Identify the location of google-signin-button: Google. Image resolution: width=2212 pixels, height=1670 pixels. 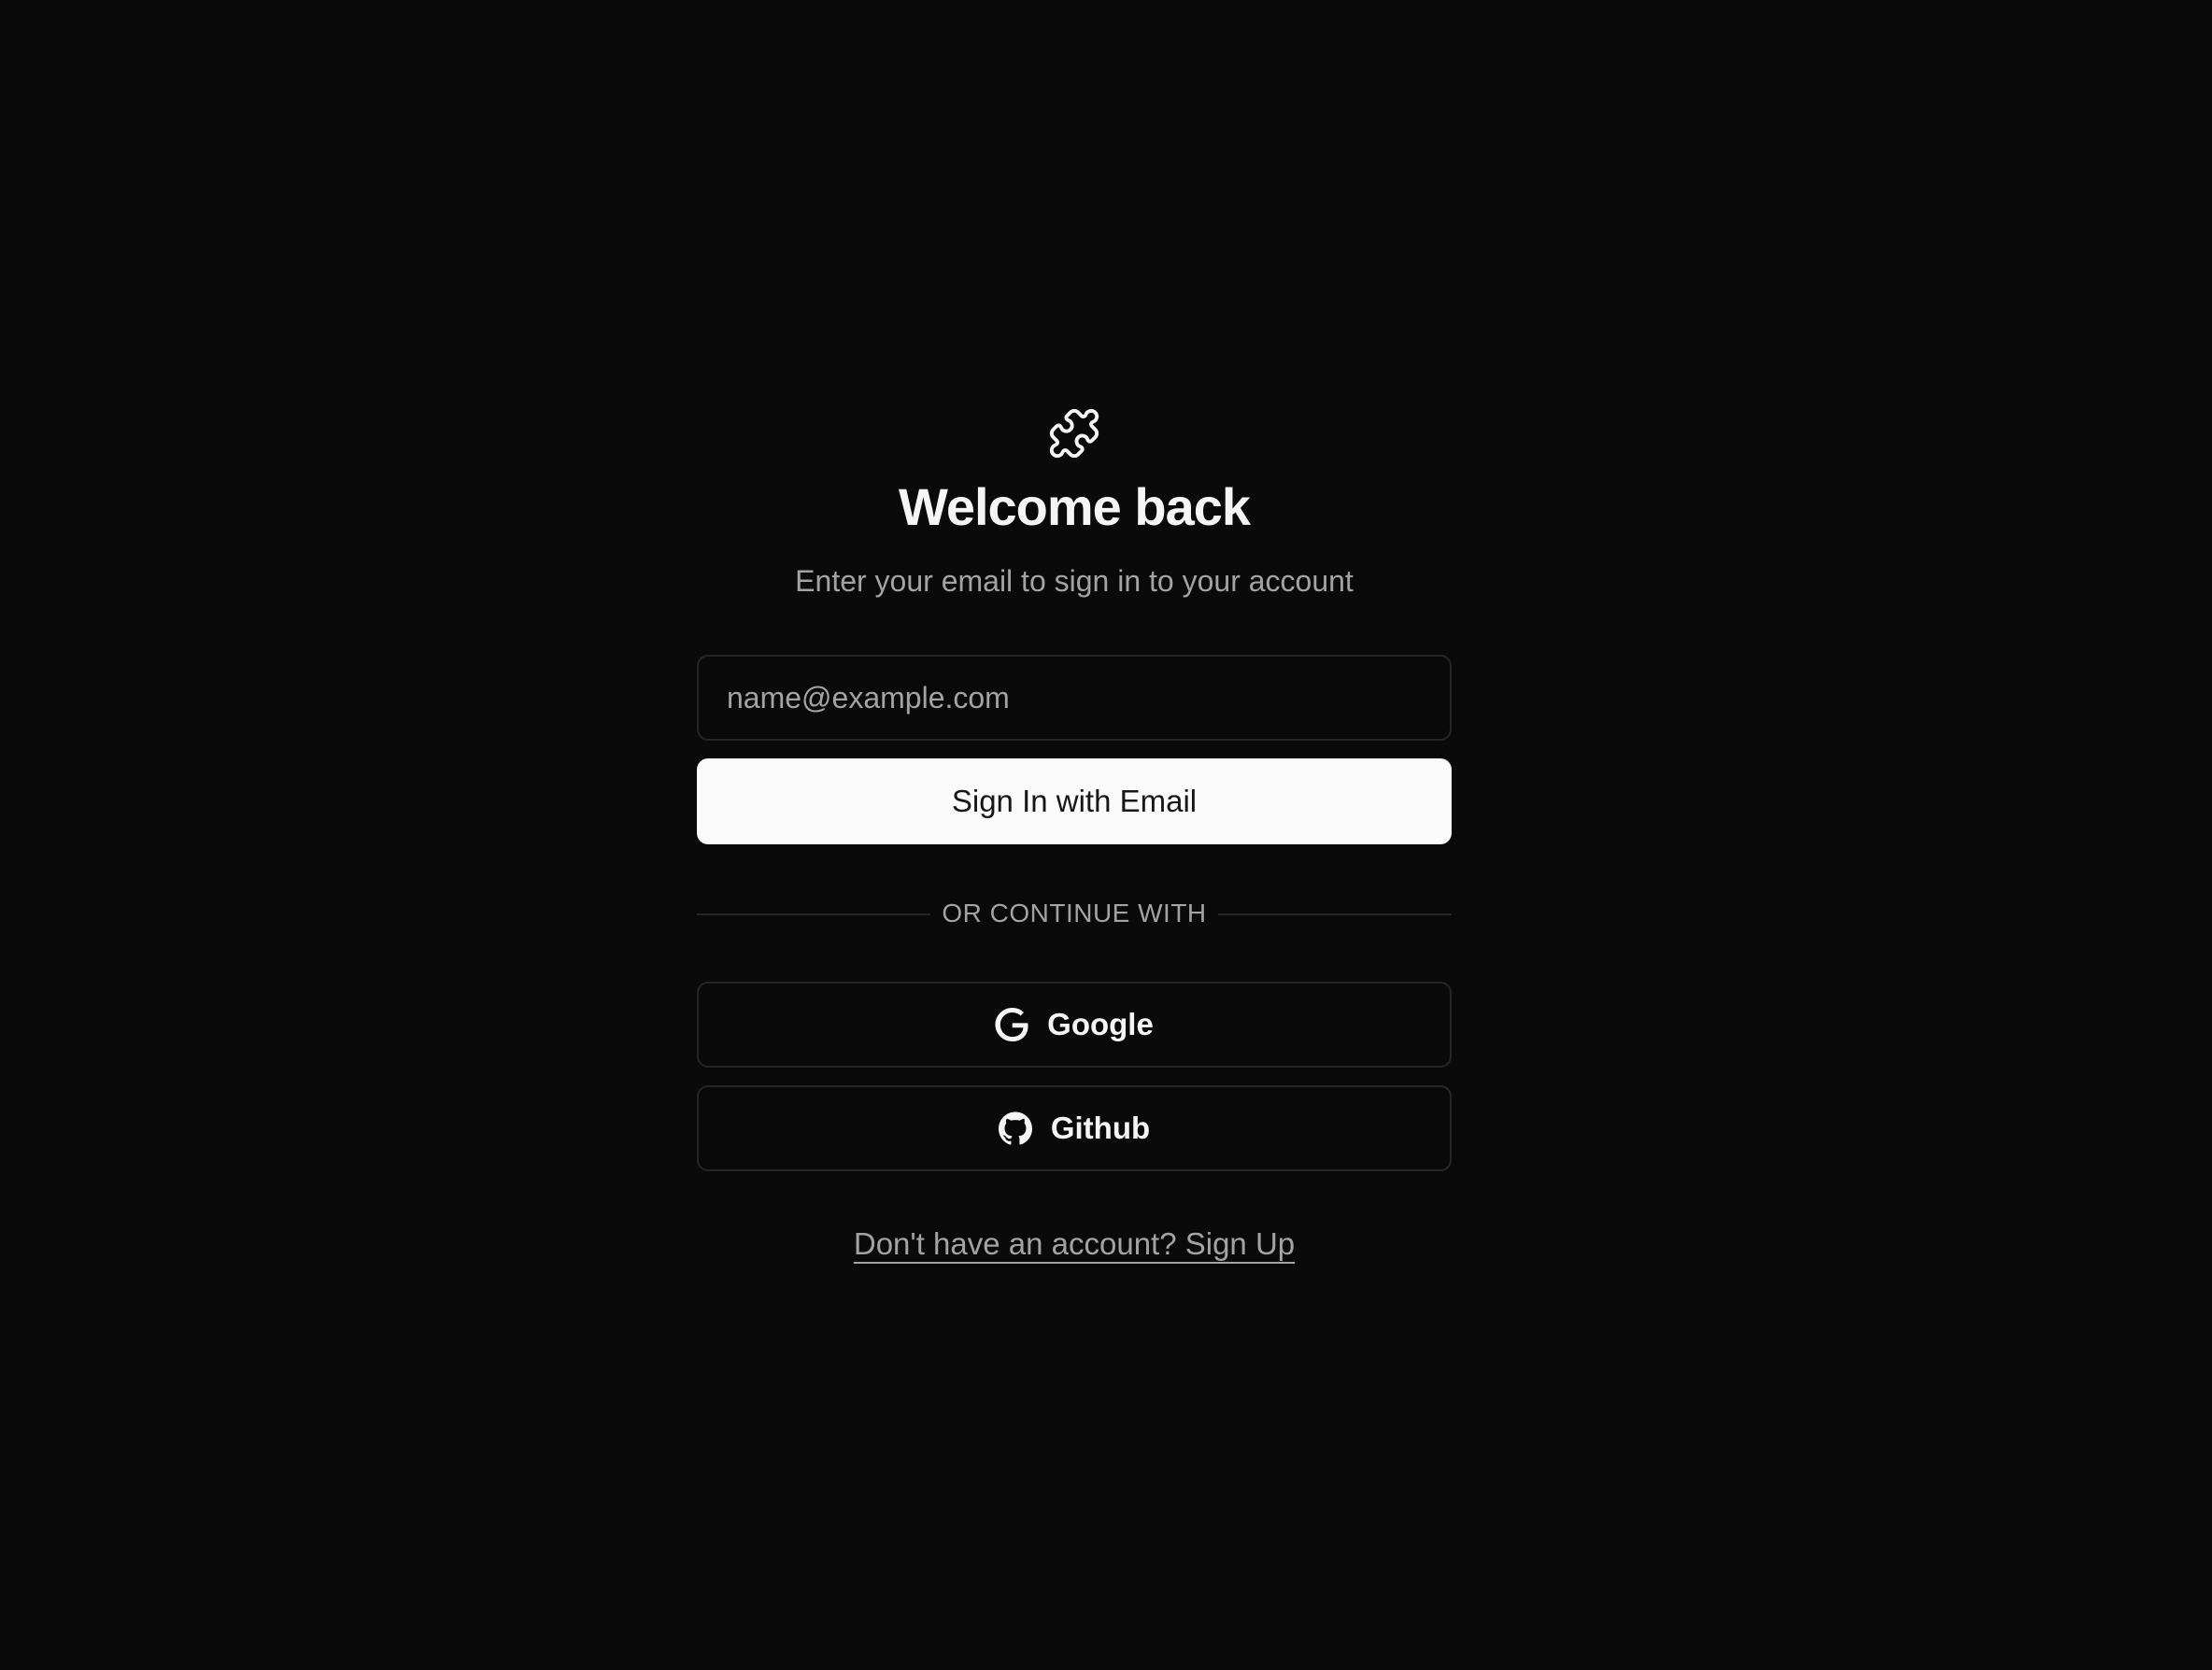
(1075, 1025).